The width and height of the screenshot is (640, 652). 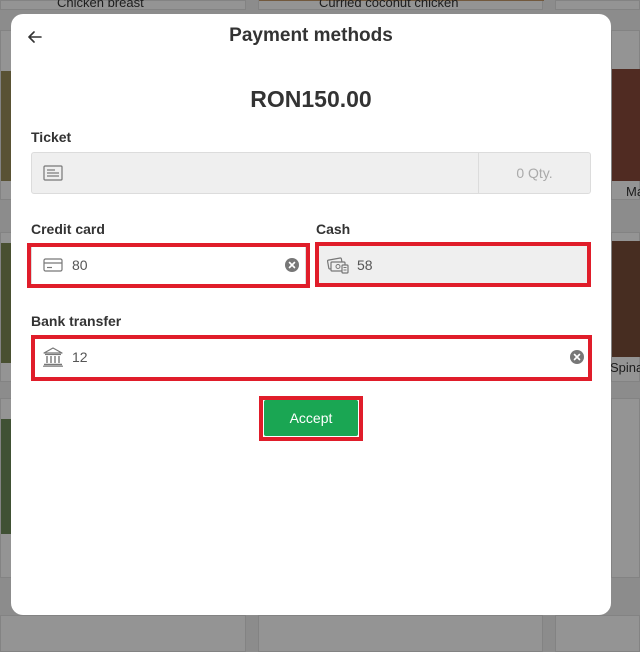 I want to click on accept-button: Accept, so click(x=311, y=418).